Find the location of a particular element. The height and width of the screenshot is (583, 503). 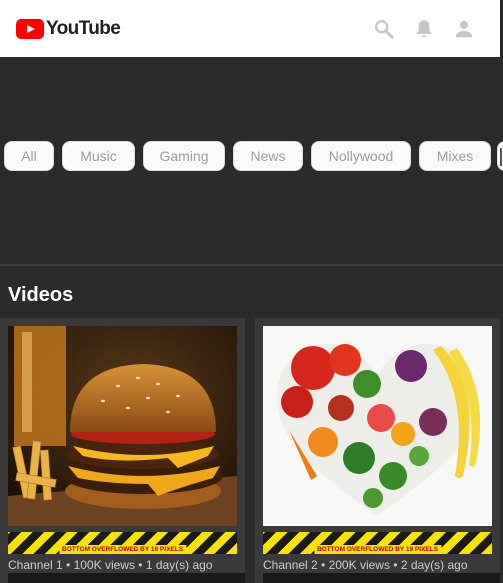

chip-nollywood: Nollywood is located at coordinates (361, 156).